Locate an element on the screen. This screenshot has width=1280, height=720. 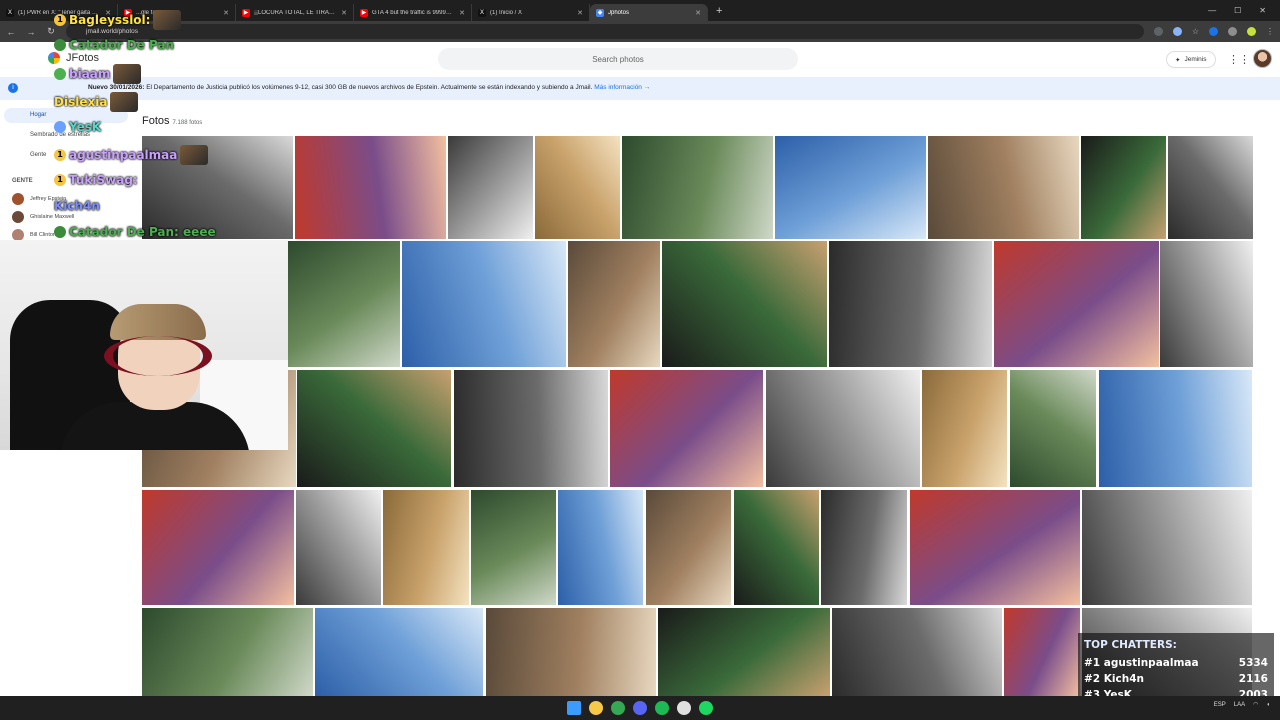
browser-tab: ◆ Jphotos ✕ is located at coordinates (649, 12).